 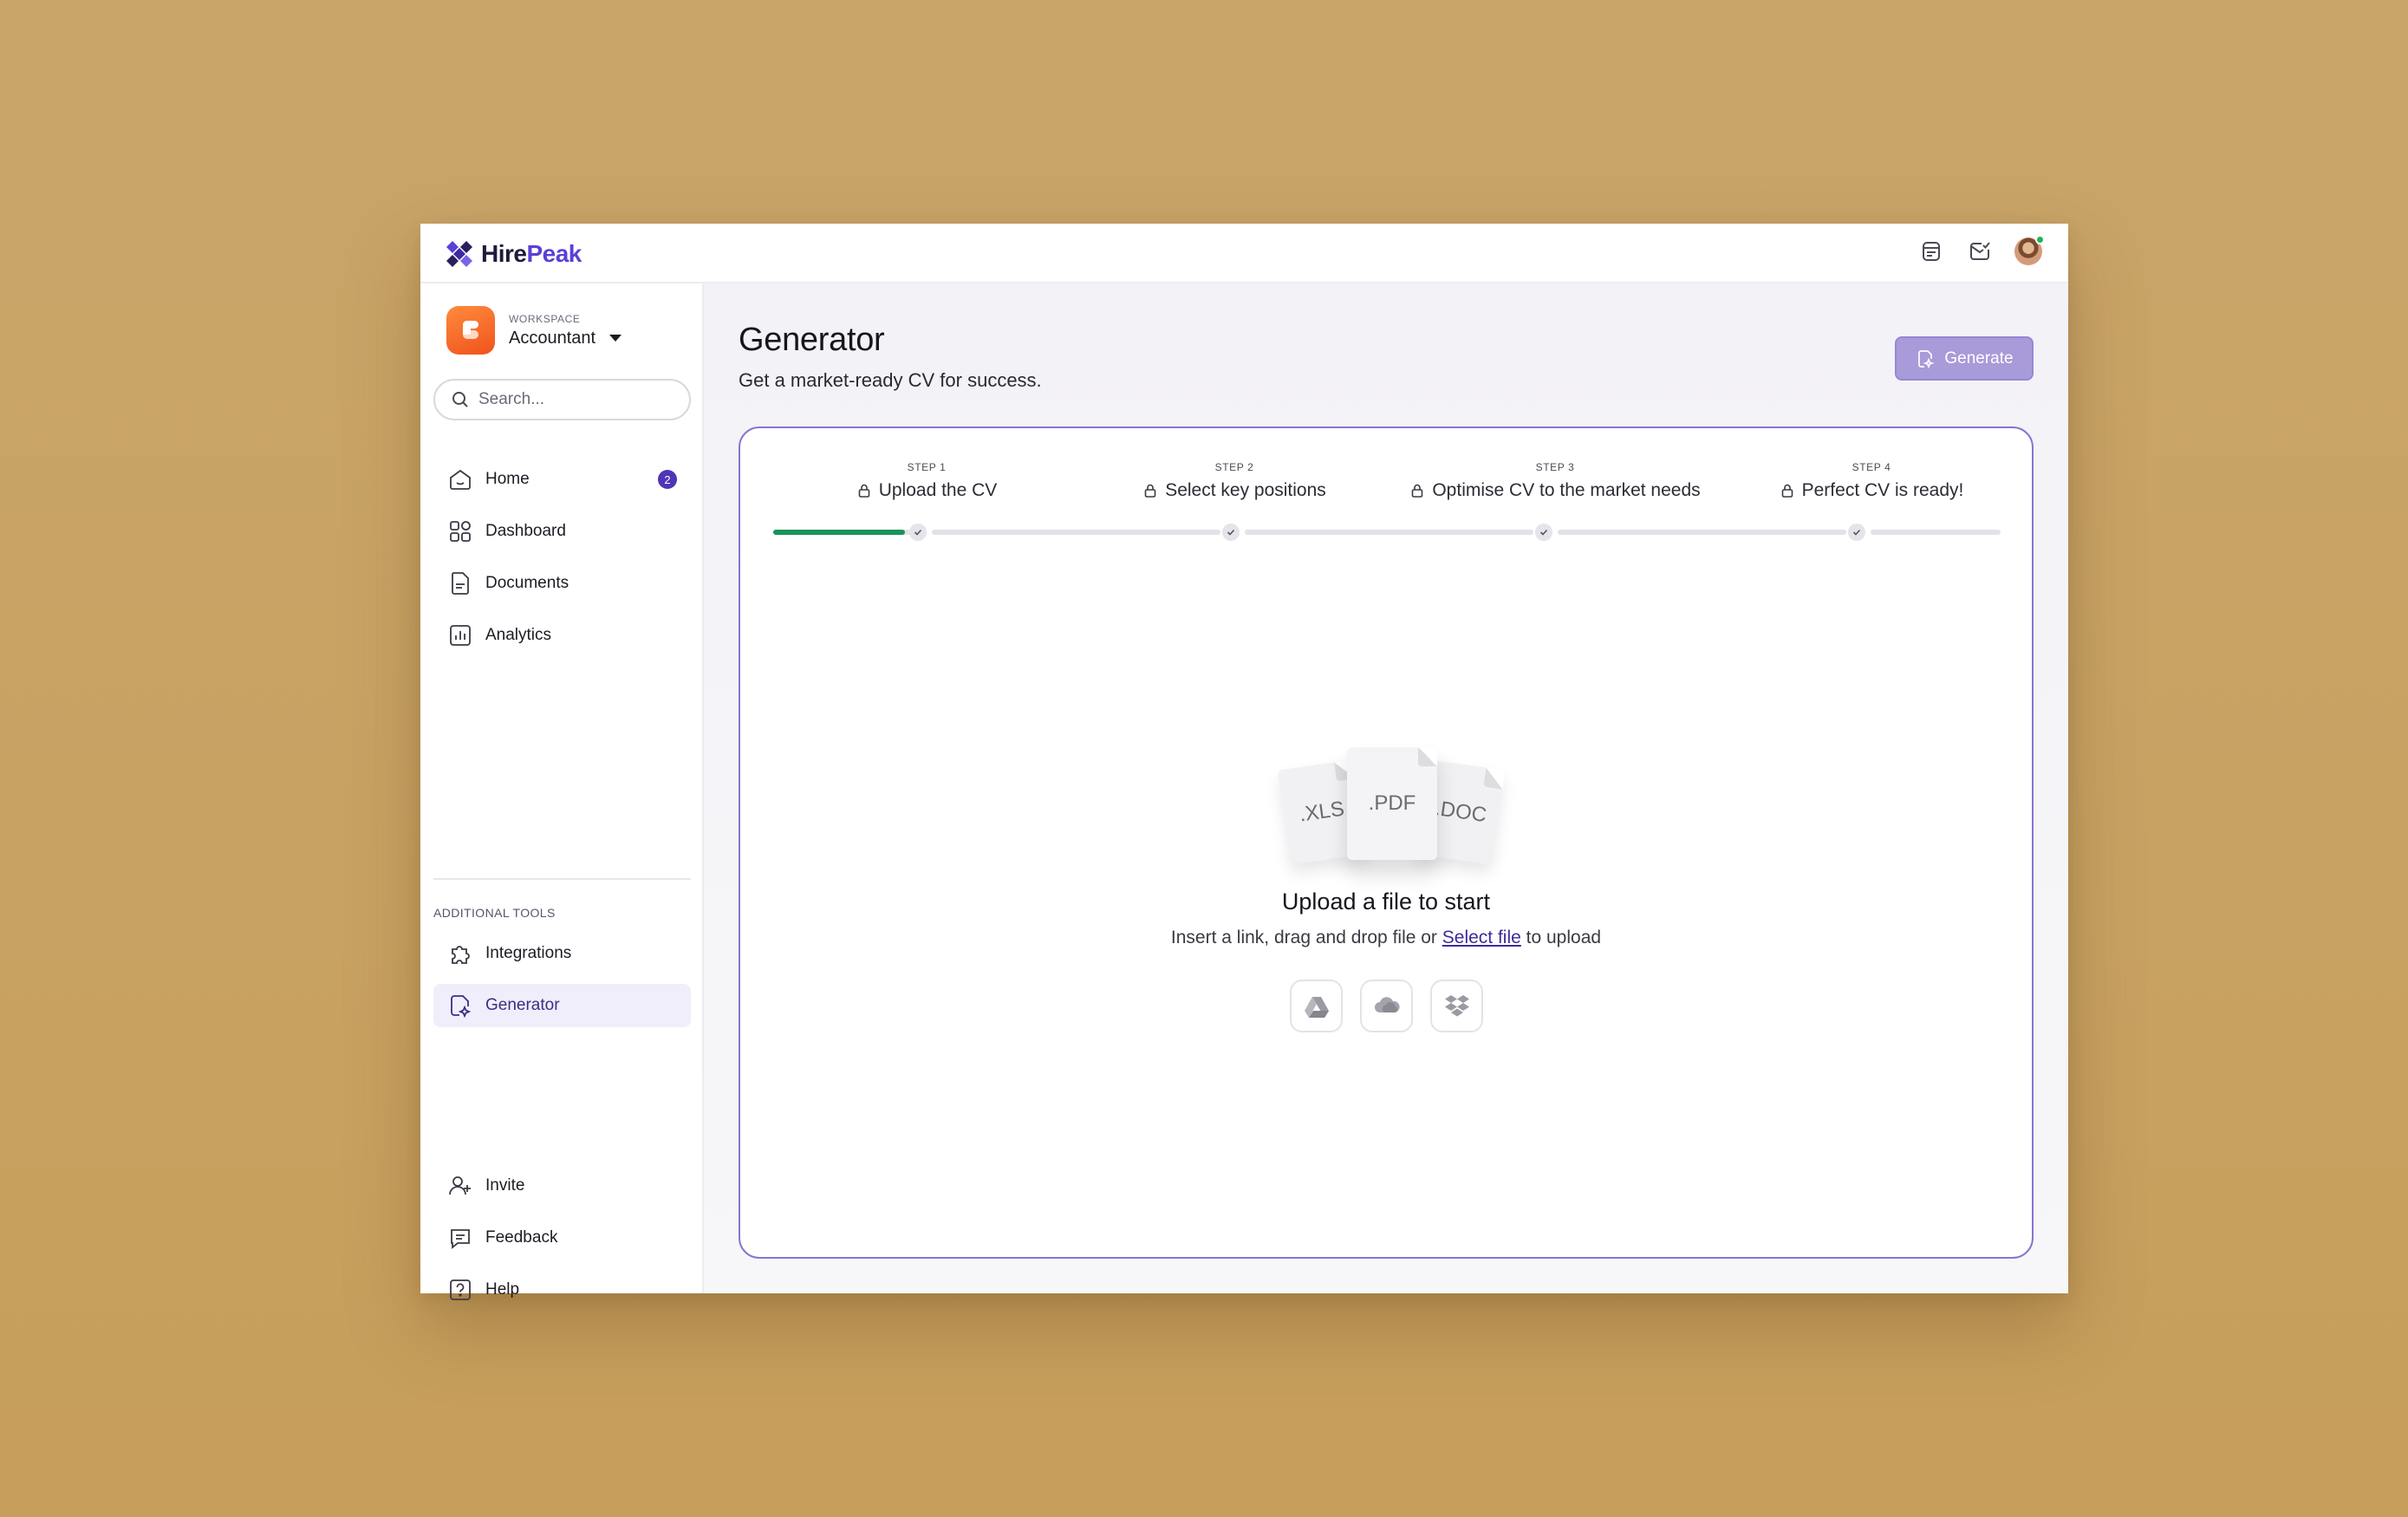 I want to click on generate-button-label: Generate, so click(x=1979, y=358).